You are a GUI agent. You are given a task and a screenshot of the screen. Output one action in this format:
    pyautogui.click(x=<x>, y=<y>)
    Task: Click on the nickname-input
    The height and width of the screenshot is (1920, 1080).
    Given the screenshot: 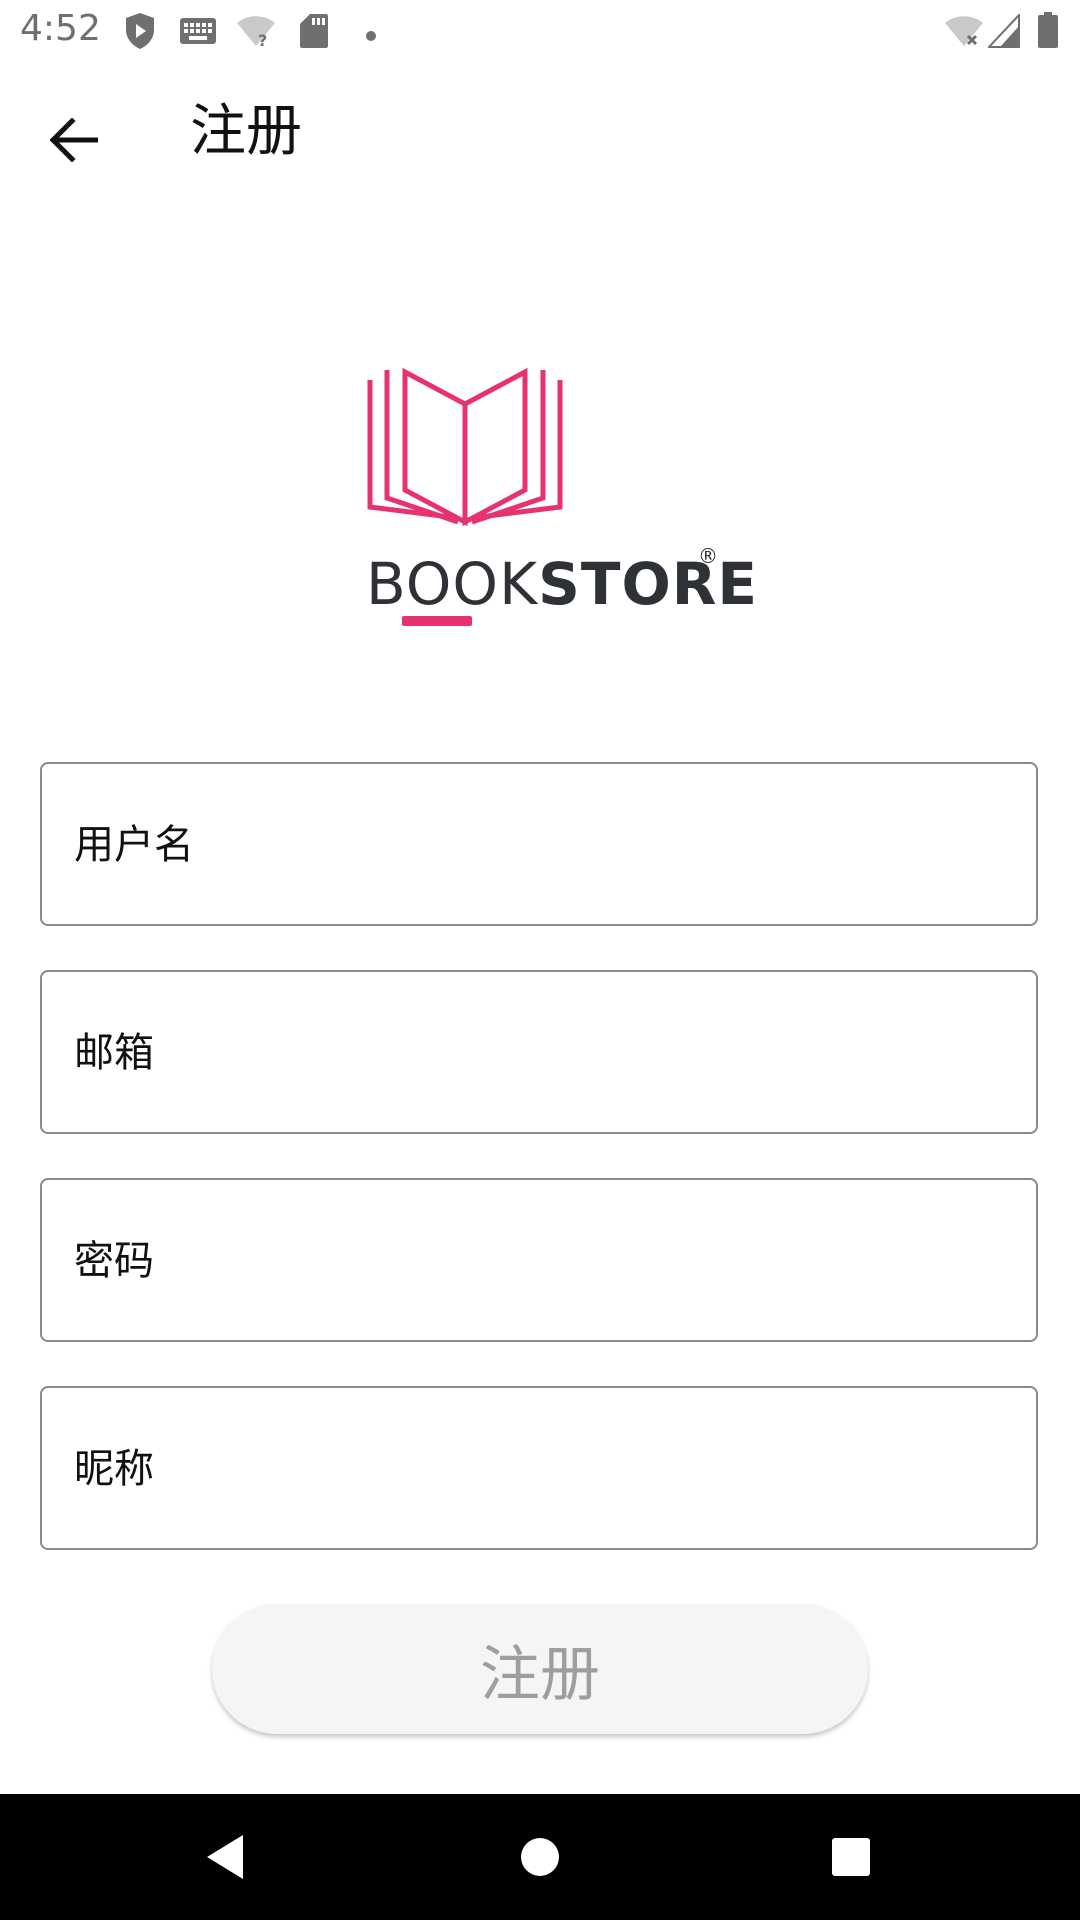 What is the action you would take?
    pyautogui.click(x=539, y=1469)
    